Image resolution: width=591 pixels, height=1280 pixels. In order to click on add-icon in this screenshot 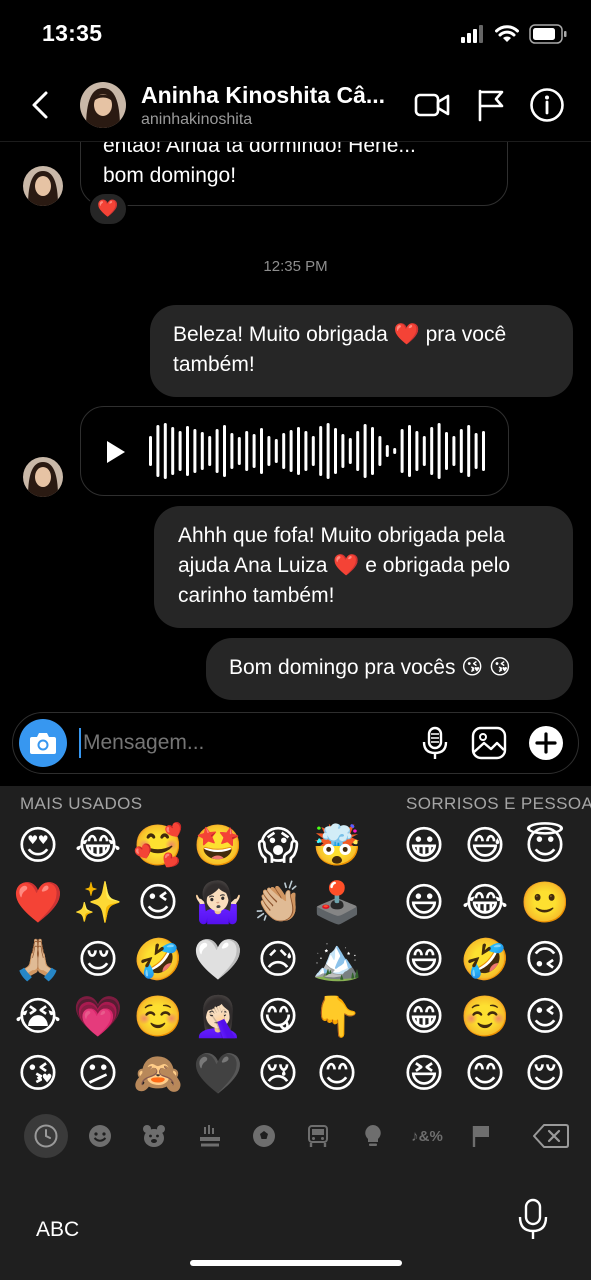, I will do `click(546, 743)`.